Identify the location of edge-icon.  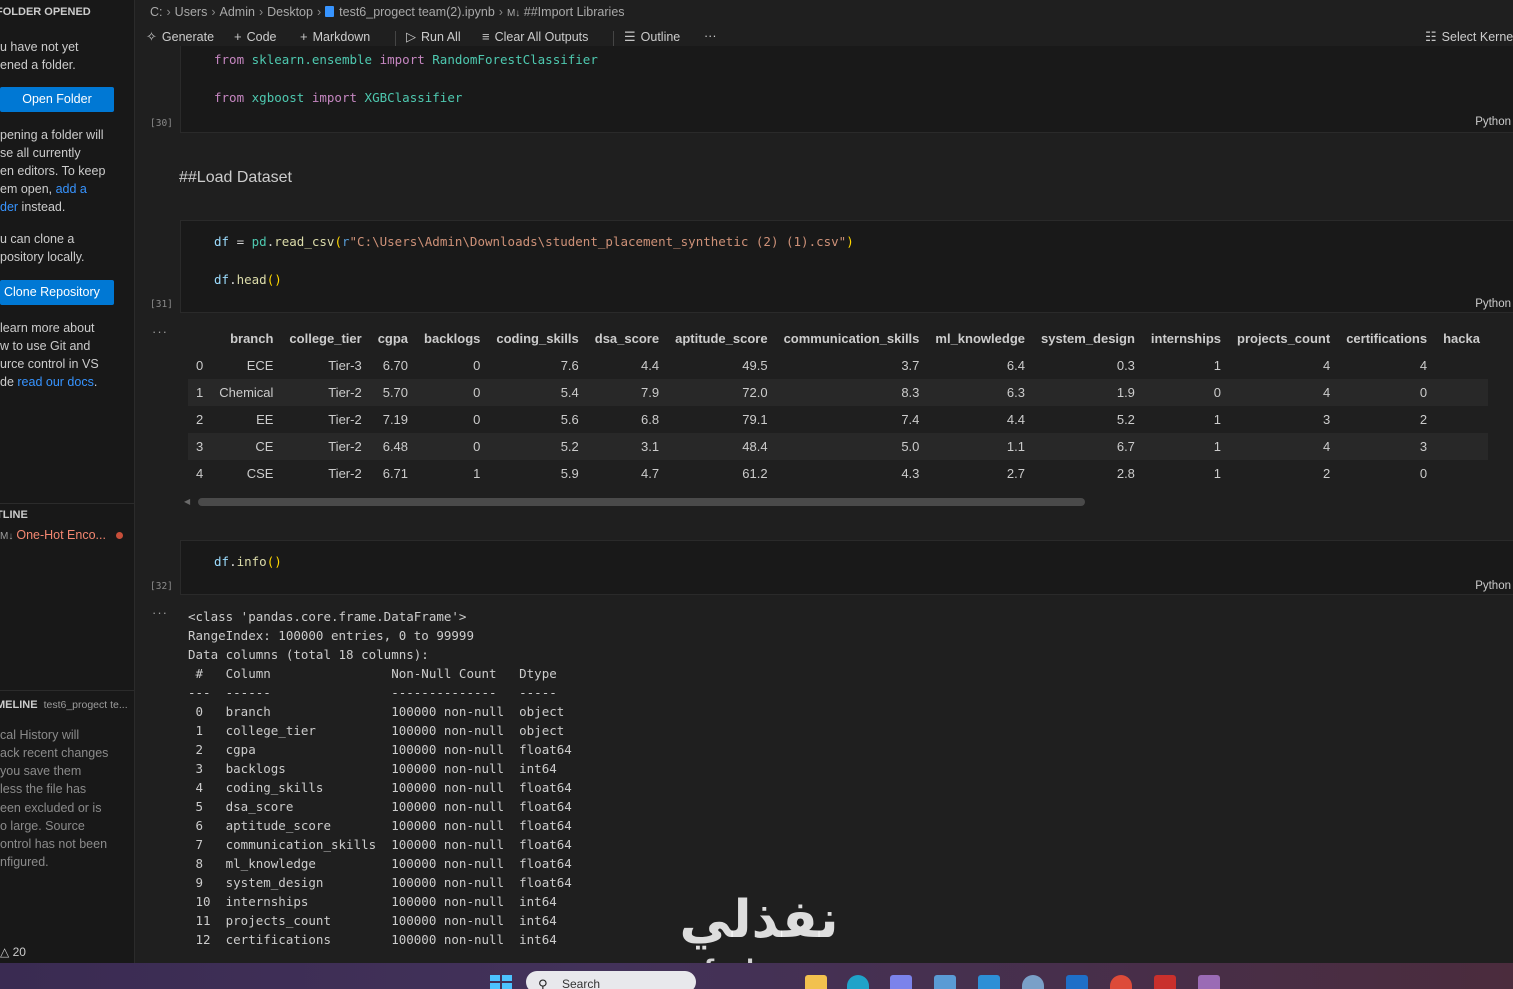
(858, 982).